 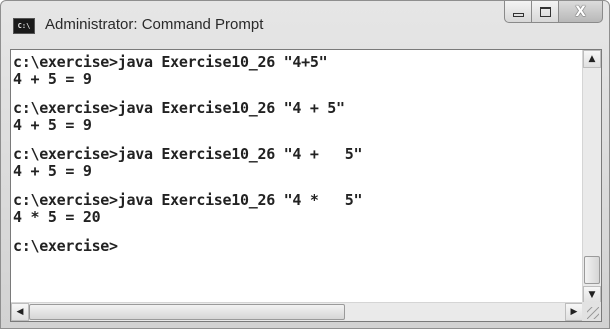 What do you see at coordinates (65, 246) in the screenshot?
I see `console-prompt-line: c:\exercise>` at bounding box center [65, 246].